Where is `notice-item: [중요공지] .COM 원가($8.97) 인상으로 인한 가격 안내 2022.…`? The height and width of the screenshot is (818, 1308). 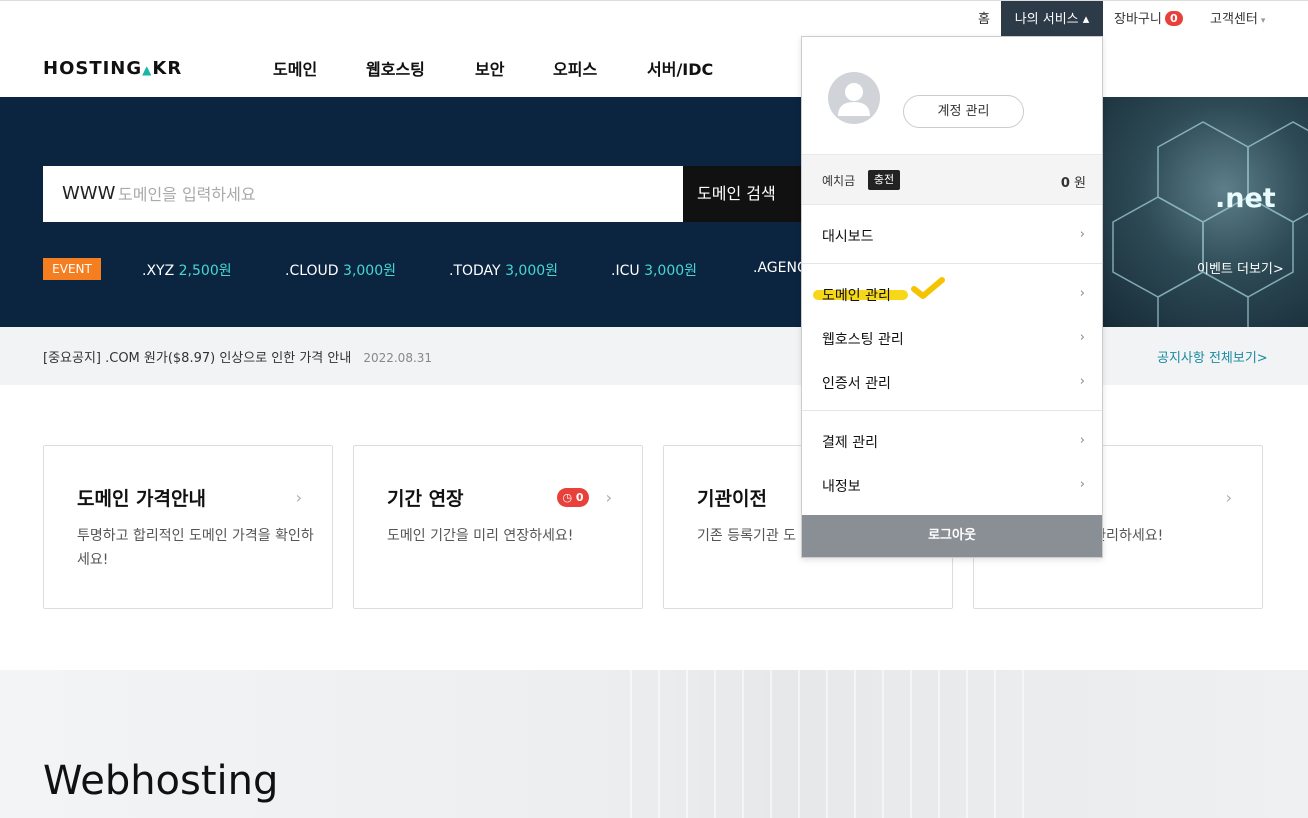
notice-item: [중요공지] .COM 원가($8.97) 인상으로 인한 가격 안내 2022.… is located at coordinates (237, 356).